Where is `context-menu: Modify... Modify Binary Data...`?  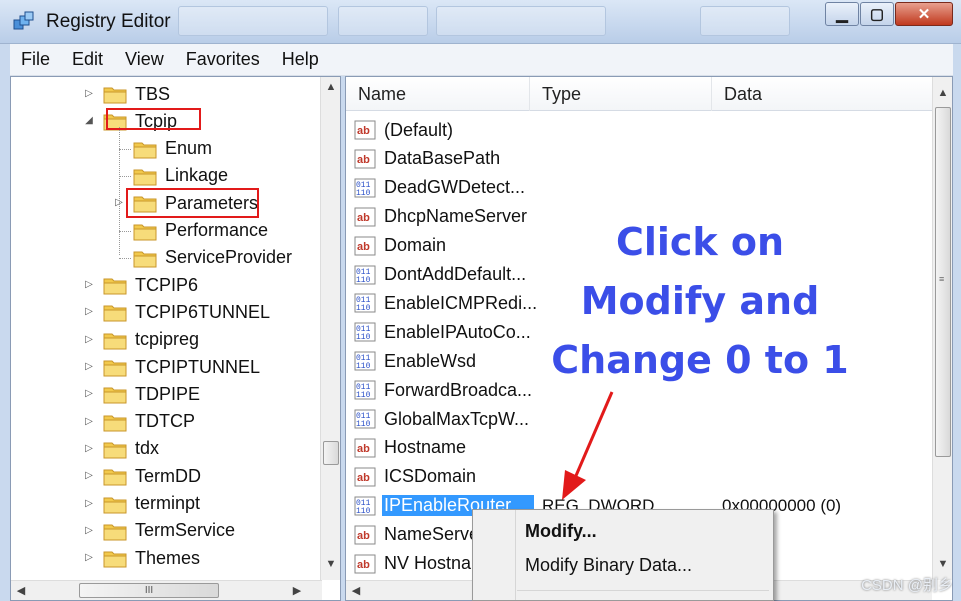 context-menu: Modify... Modify Binary Data... is located at coordinates (623, 555).